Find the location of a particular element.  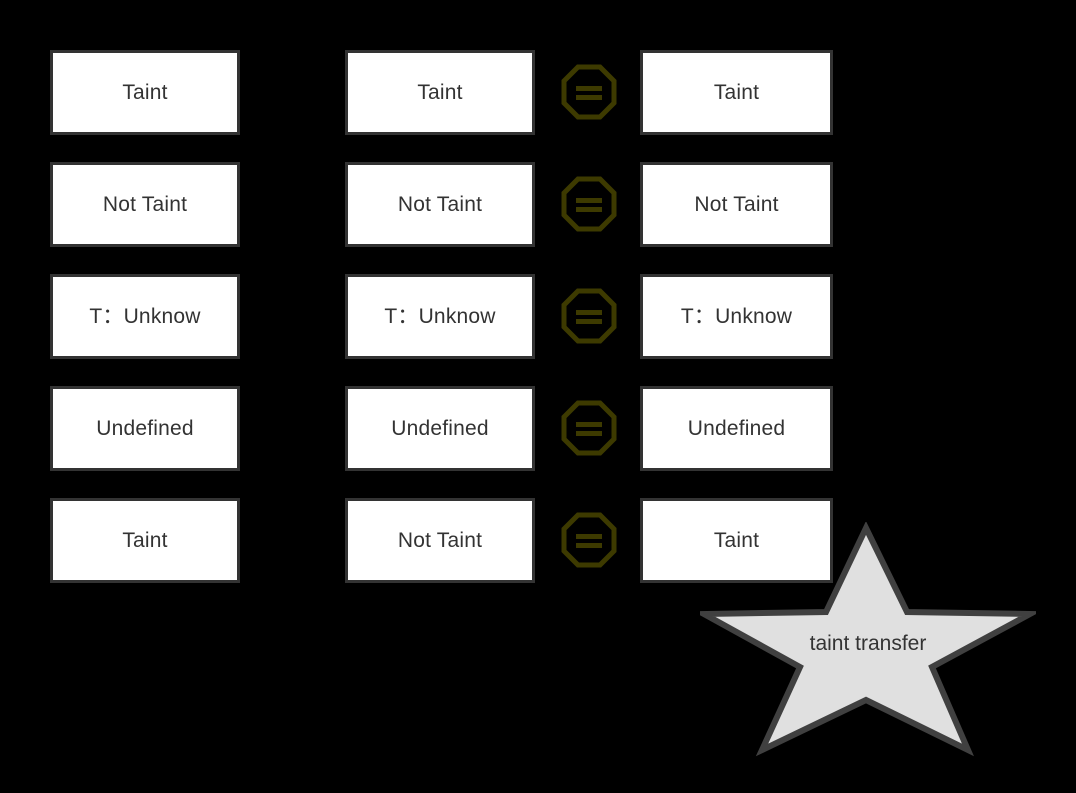

node-box-row4-right: Undefined is located at coordinates (736, 428).